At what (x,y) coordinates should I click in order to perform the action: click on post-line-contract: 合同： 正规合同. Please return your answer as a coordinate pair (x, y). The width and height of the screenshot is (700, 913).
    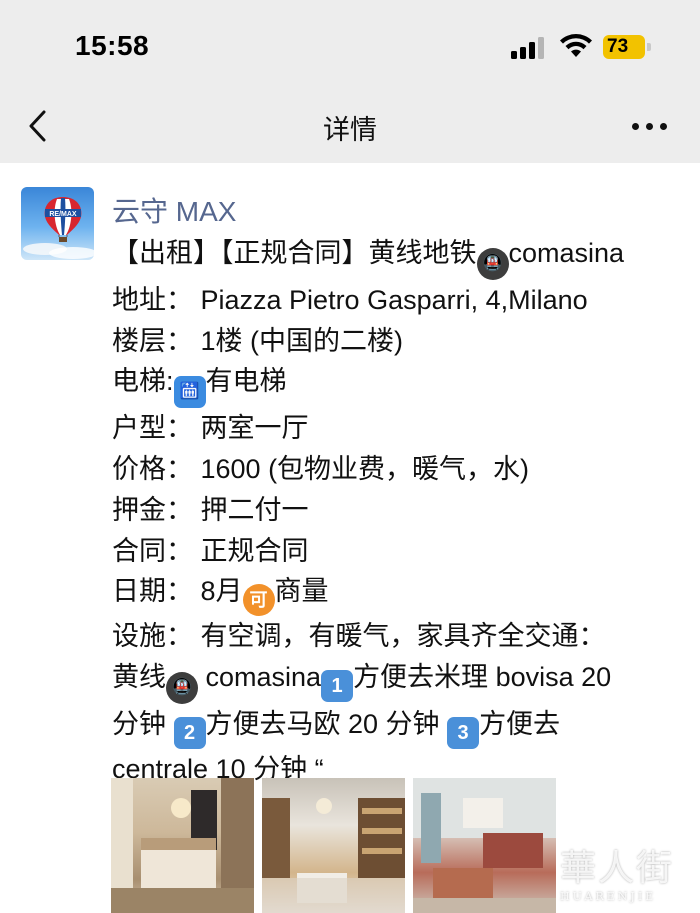
    Looking at the image, I should click on (210, 550).